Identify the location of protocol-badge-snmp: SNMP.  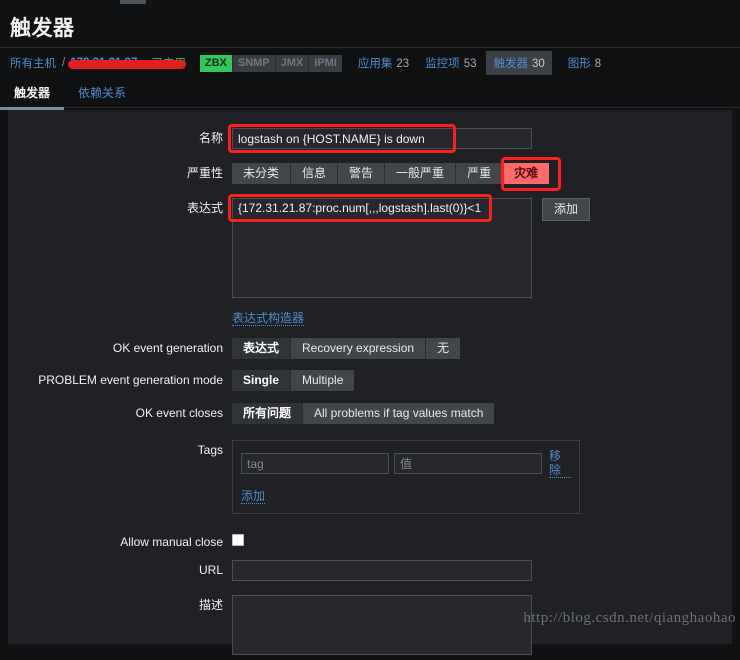
(254, 63).